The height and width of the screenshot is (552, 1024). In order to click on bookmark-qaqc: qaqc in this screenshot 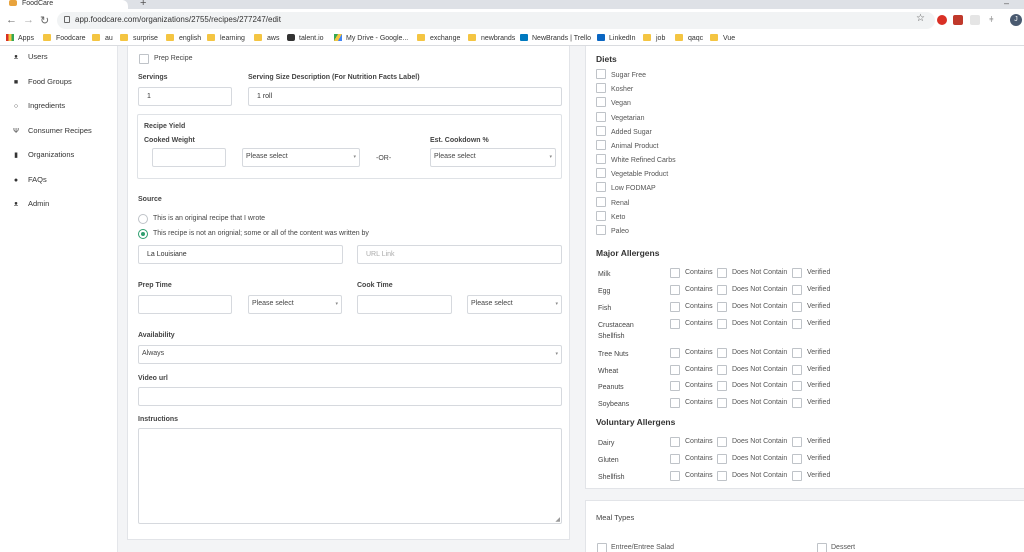, I will do `click(689, 38)`.